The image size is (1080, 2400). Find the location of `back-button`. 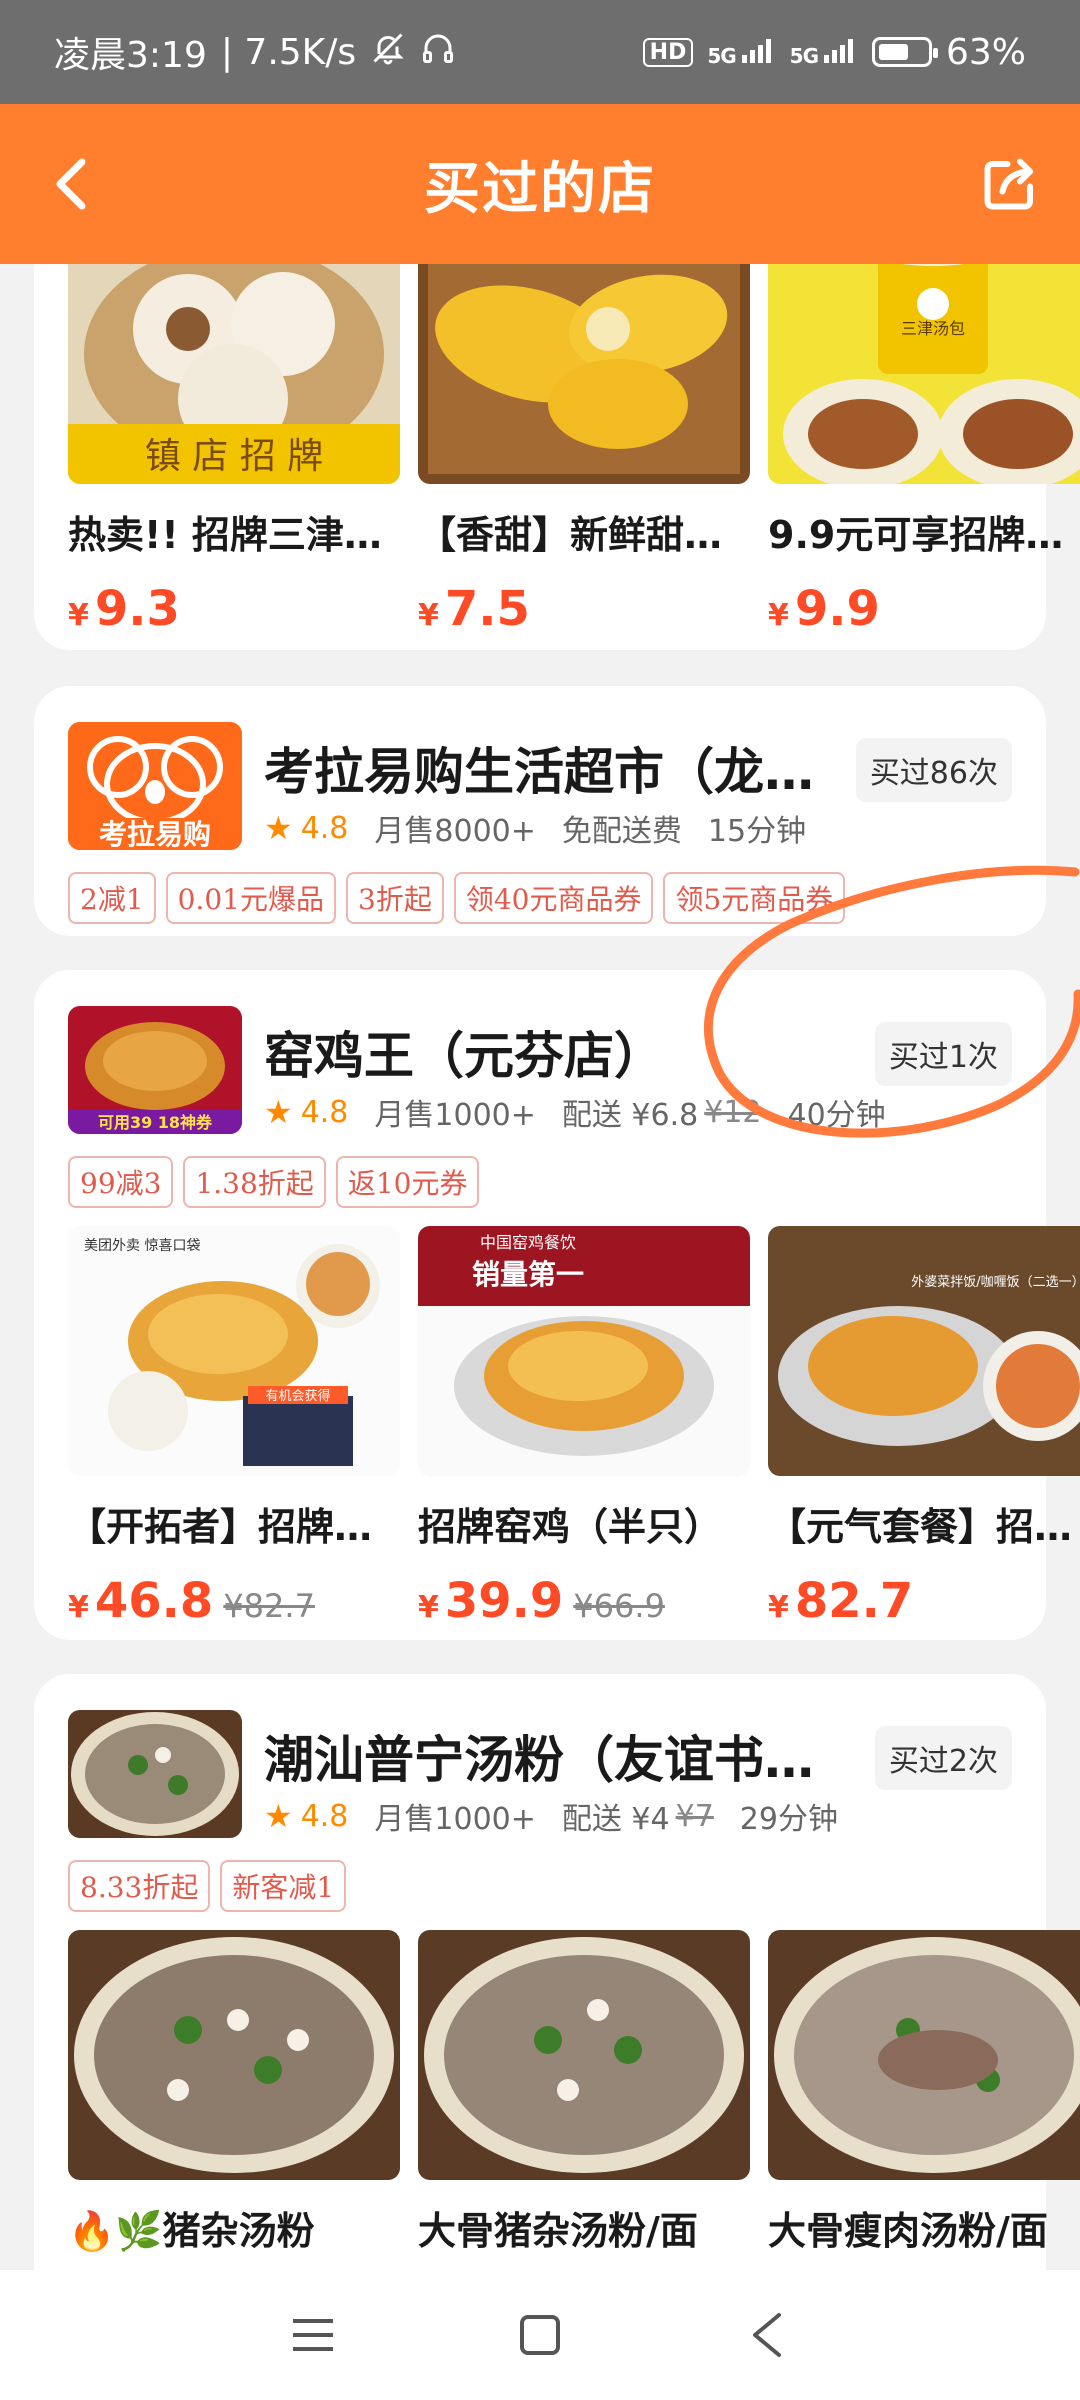

back-button is located at coordinates (72, 184).